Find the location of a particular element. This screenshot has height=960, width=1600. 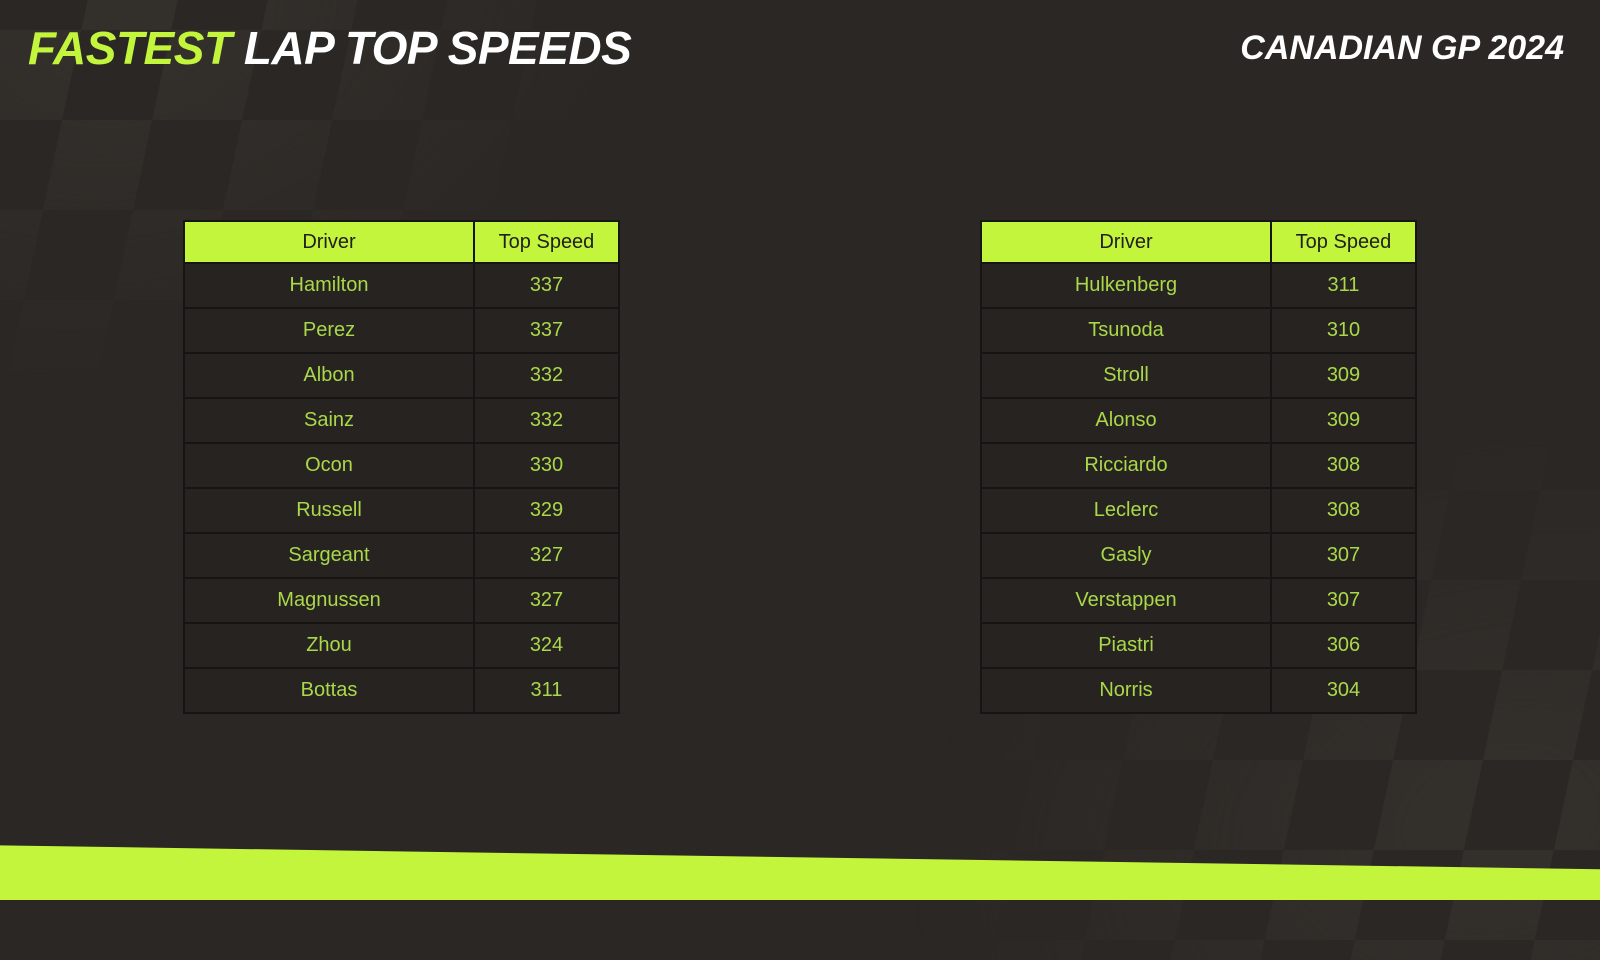

cell-driver: Sainz is located at coordinates (329, 420).